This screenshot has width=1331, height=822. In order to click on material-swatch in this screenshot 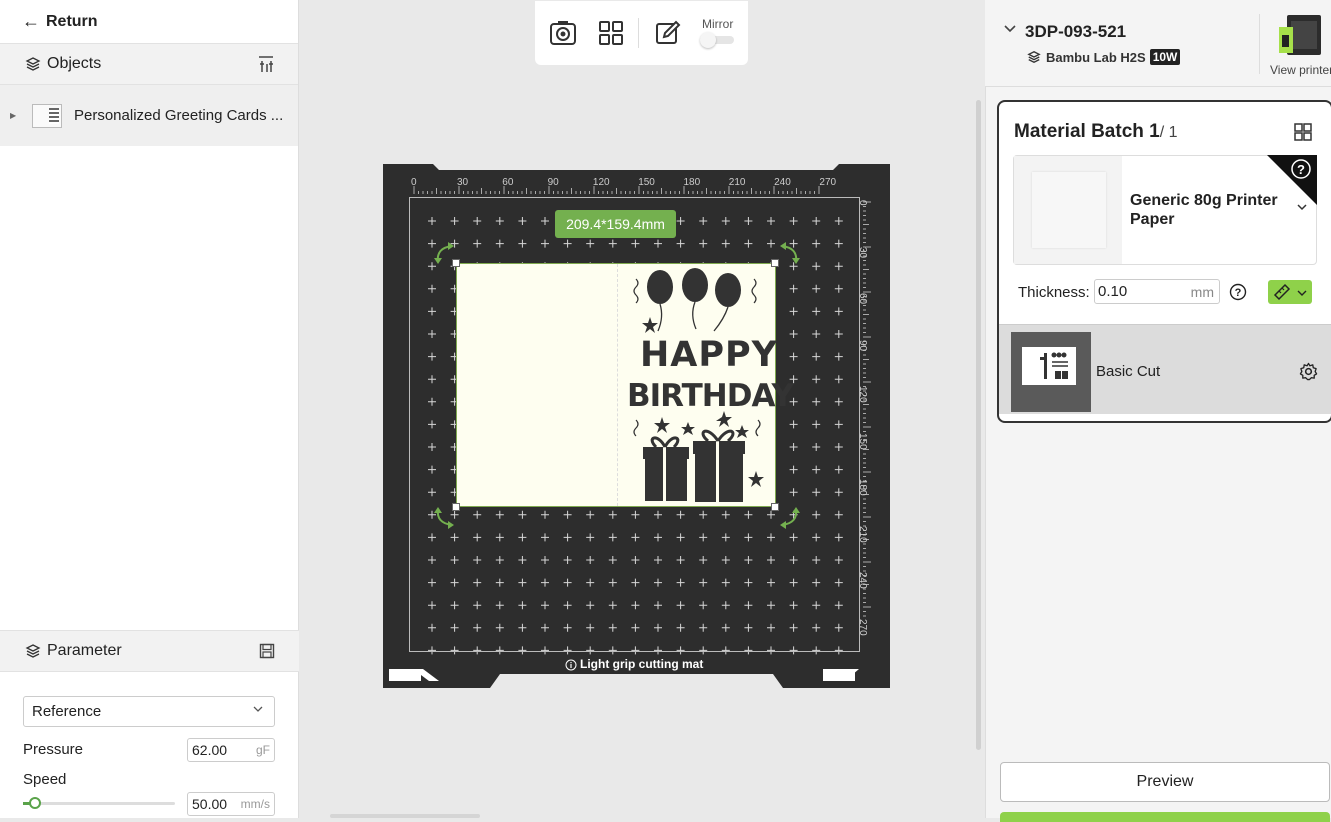, I will do `click(1068, 210)`.